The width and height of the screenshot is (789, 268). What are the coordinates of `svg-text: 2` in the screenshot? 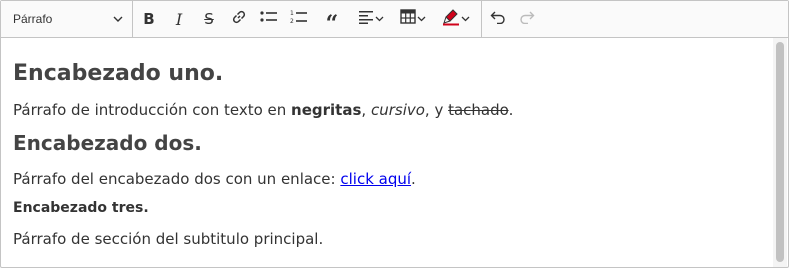 It's located at (292, 21).